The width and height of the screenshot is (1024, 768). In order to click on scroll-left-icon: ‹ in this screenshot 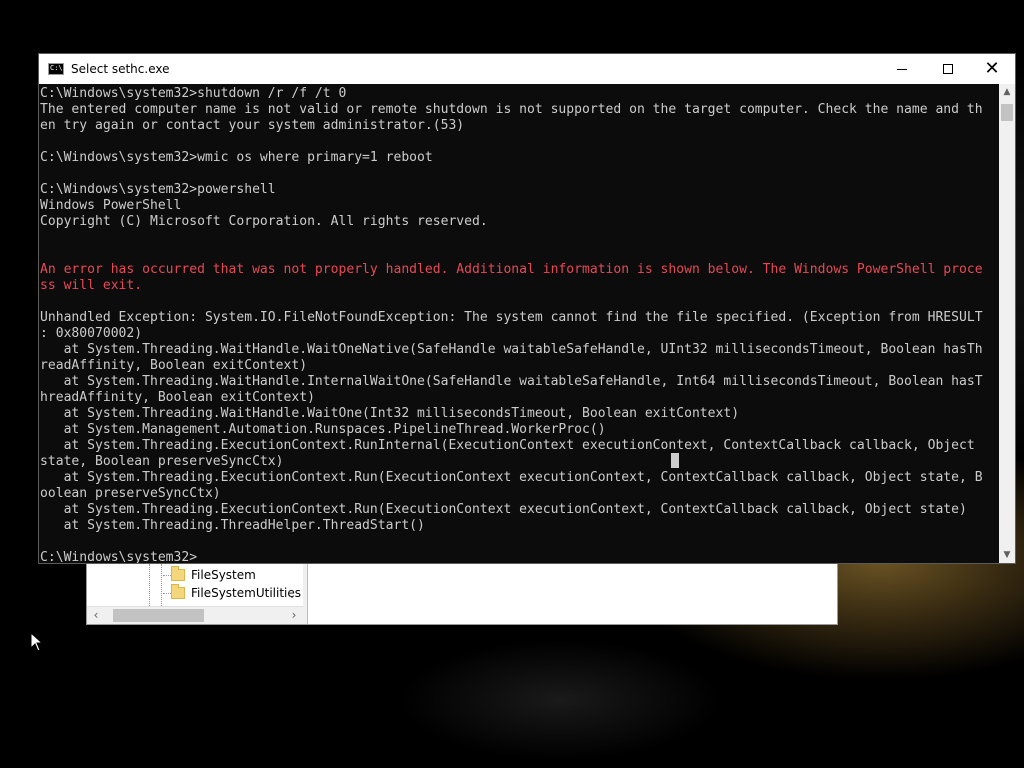, I will do `click(96, 615)`.